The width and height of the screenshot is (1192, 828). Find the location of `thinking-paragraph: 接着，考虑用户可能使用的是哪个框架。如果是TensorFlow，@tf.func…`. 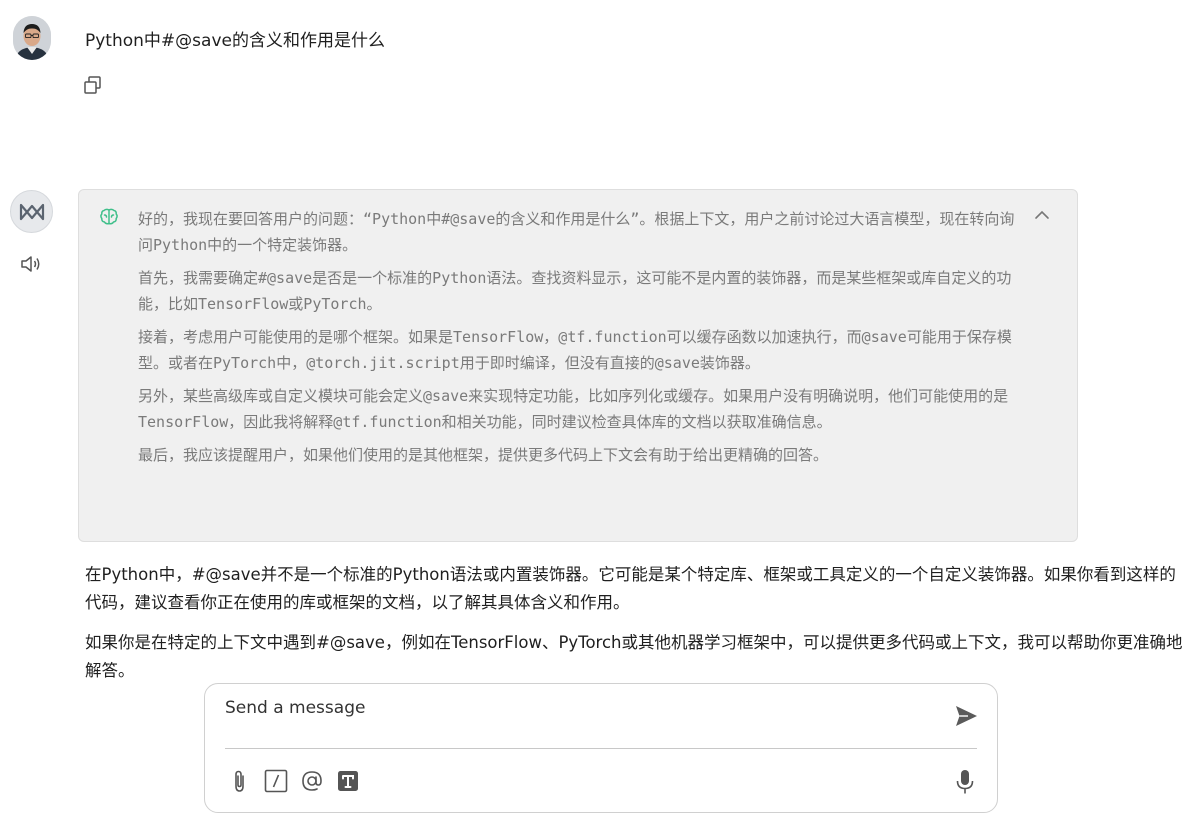

thinking-paragraph: 接着，考虑用户可能使用的是哪个框架。如果是TensorFlow，@tf.func… is located at coordinates (575, 350).